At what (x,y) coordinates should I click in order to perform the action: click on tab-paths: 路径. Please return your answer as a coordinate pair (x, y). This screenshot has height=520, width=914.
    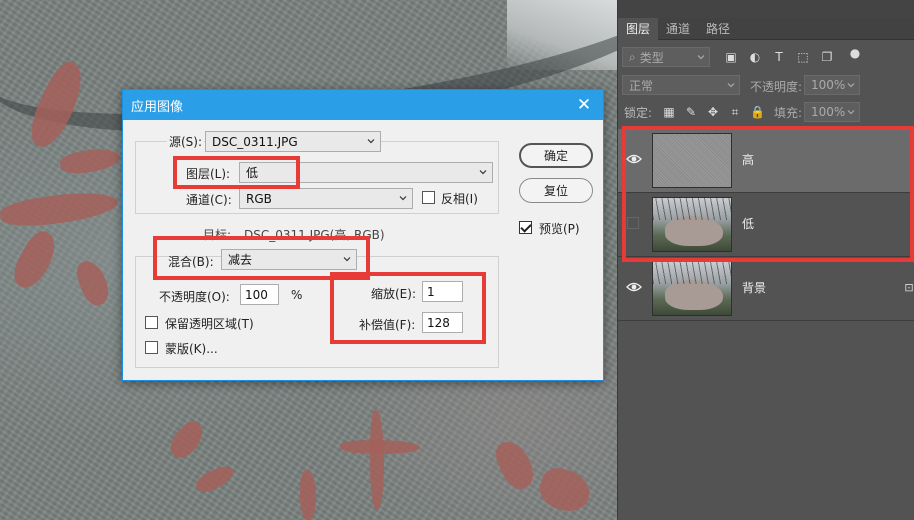
    Looking at the image, I should click on (718, 29).